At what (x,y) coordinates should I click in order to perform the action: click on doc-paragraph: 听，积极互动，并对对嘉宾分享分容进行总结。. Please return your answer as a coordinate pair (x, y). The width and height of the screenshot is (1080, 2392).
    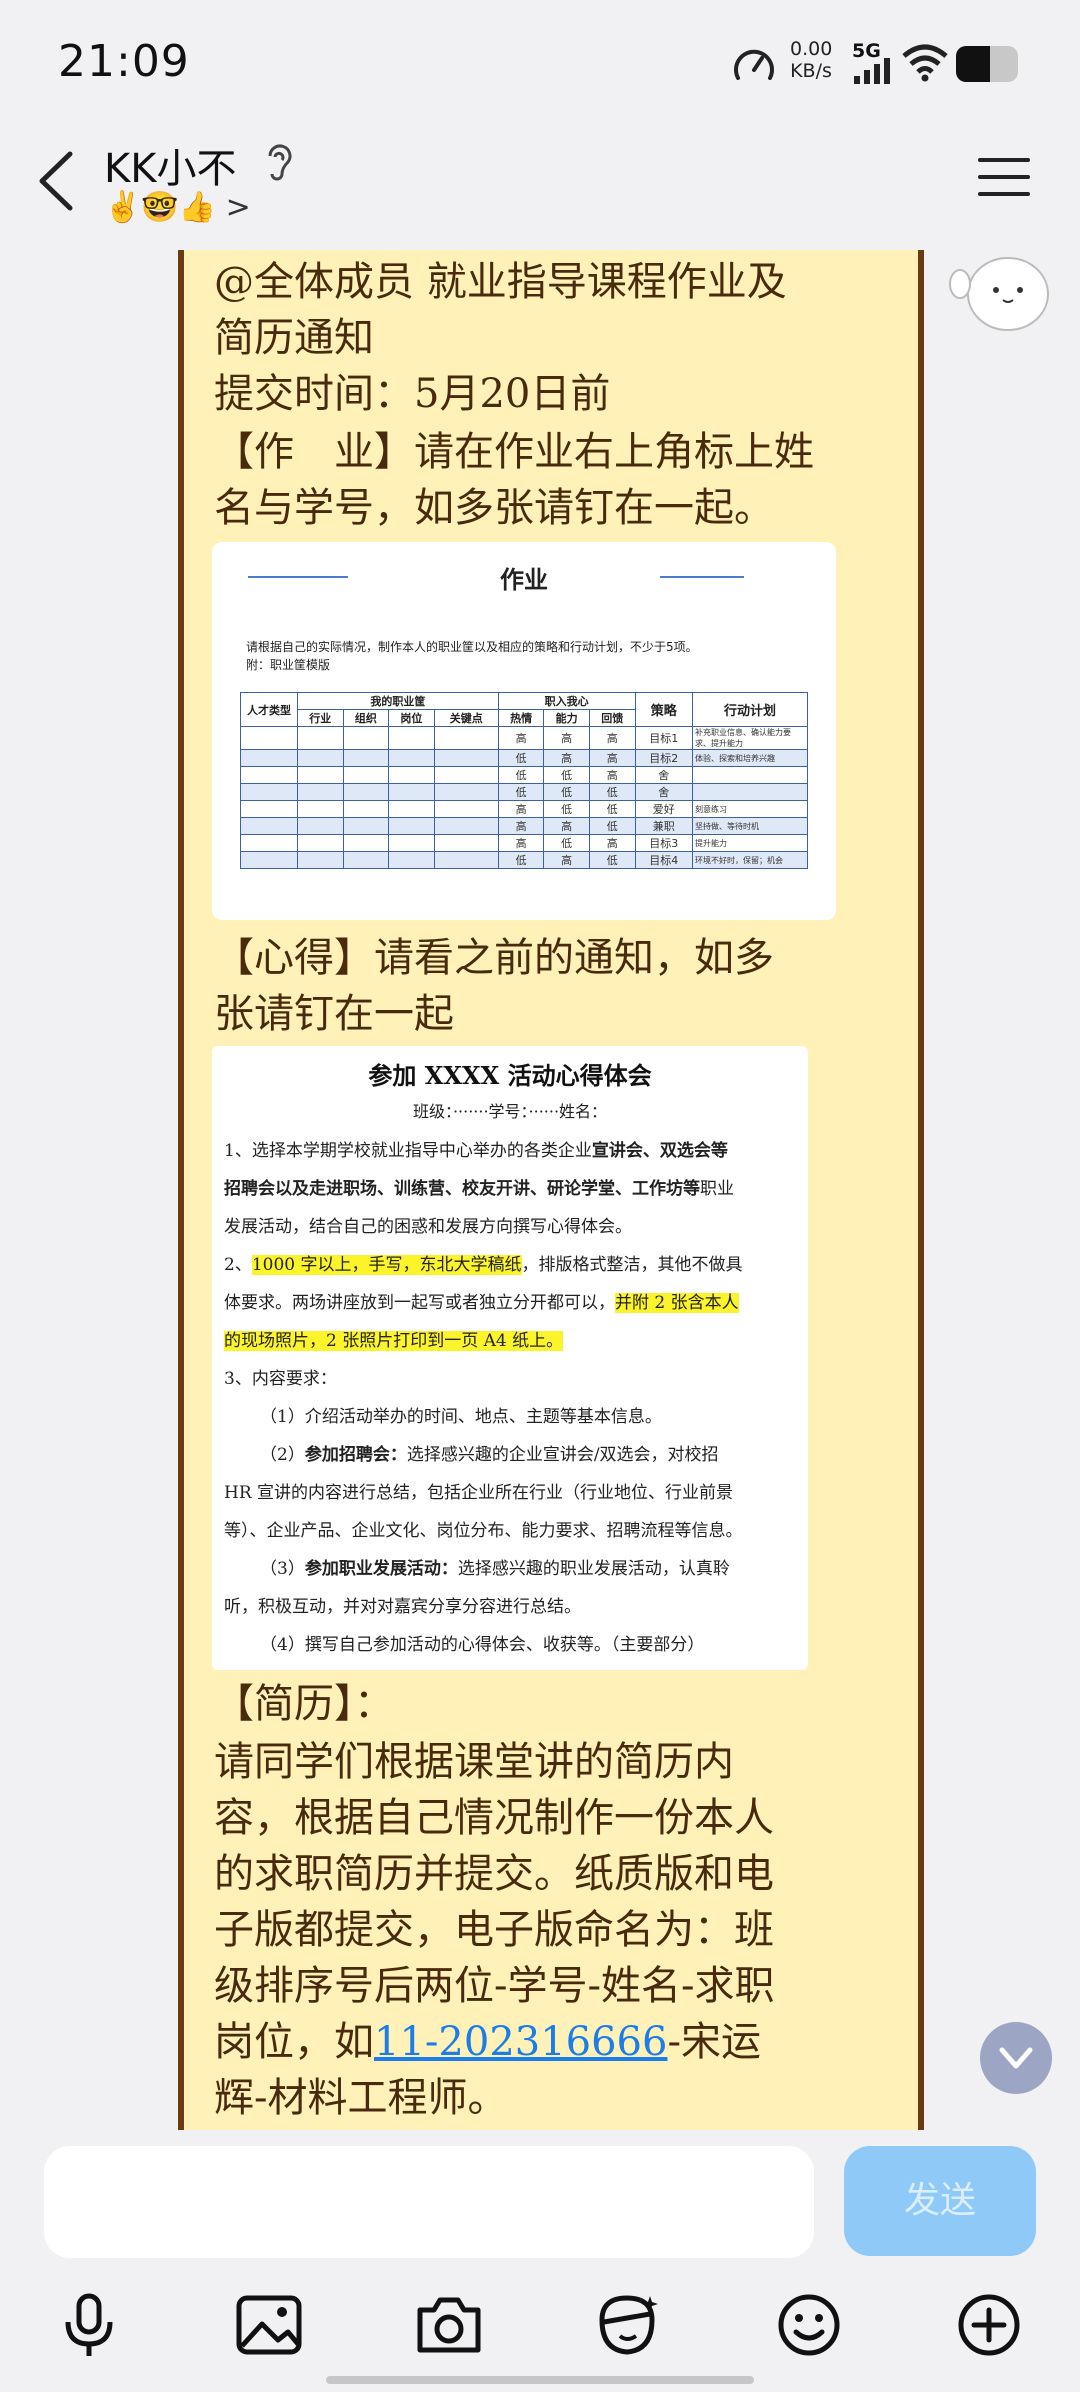
    Looking at the image, I should click on (402, 1607).